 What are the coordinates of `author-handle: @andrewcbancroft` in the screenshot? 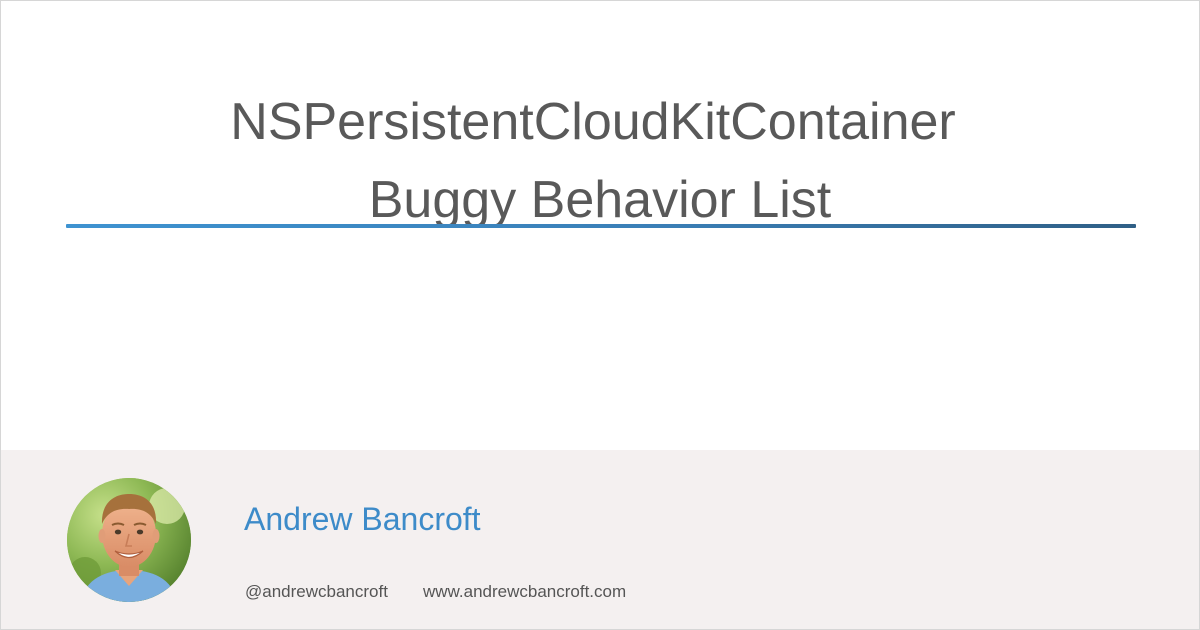 It's located at (316, 592).